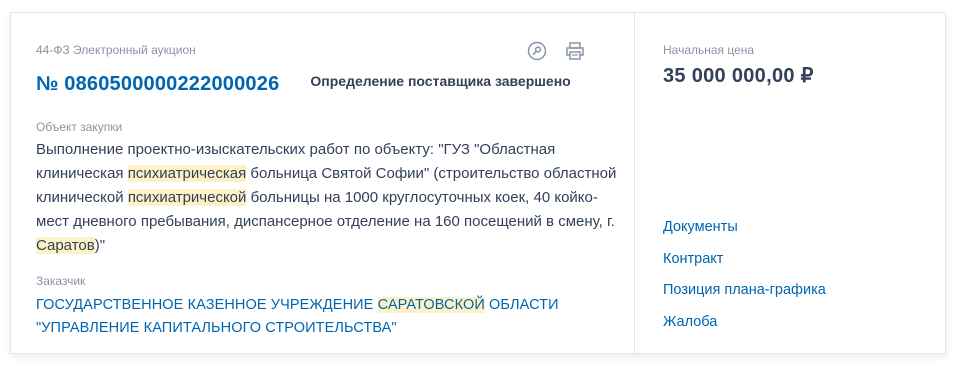  Describe the element at coordinates (744, 233) in the screenshot. I see `documents-link: Документы` at that location.